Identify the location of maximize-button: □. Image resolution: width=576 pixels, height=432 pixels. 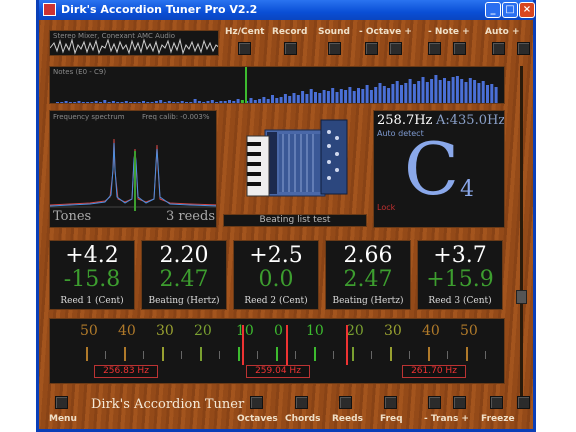
(510, 10).